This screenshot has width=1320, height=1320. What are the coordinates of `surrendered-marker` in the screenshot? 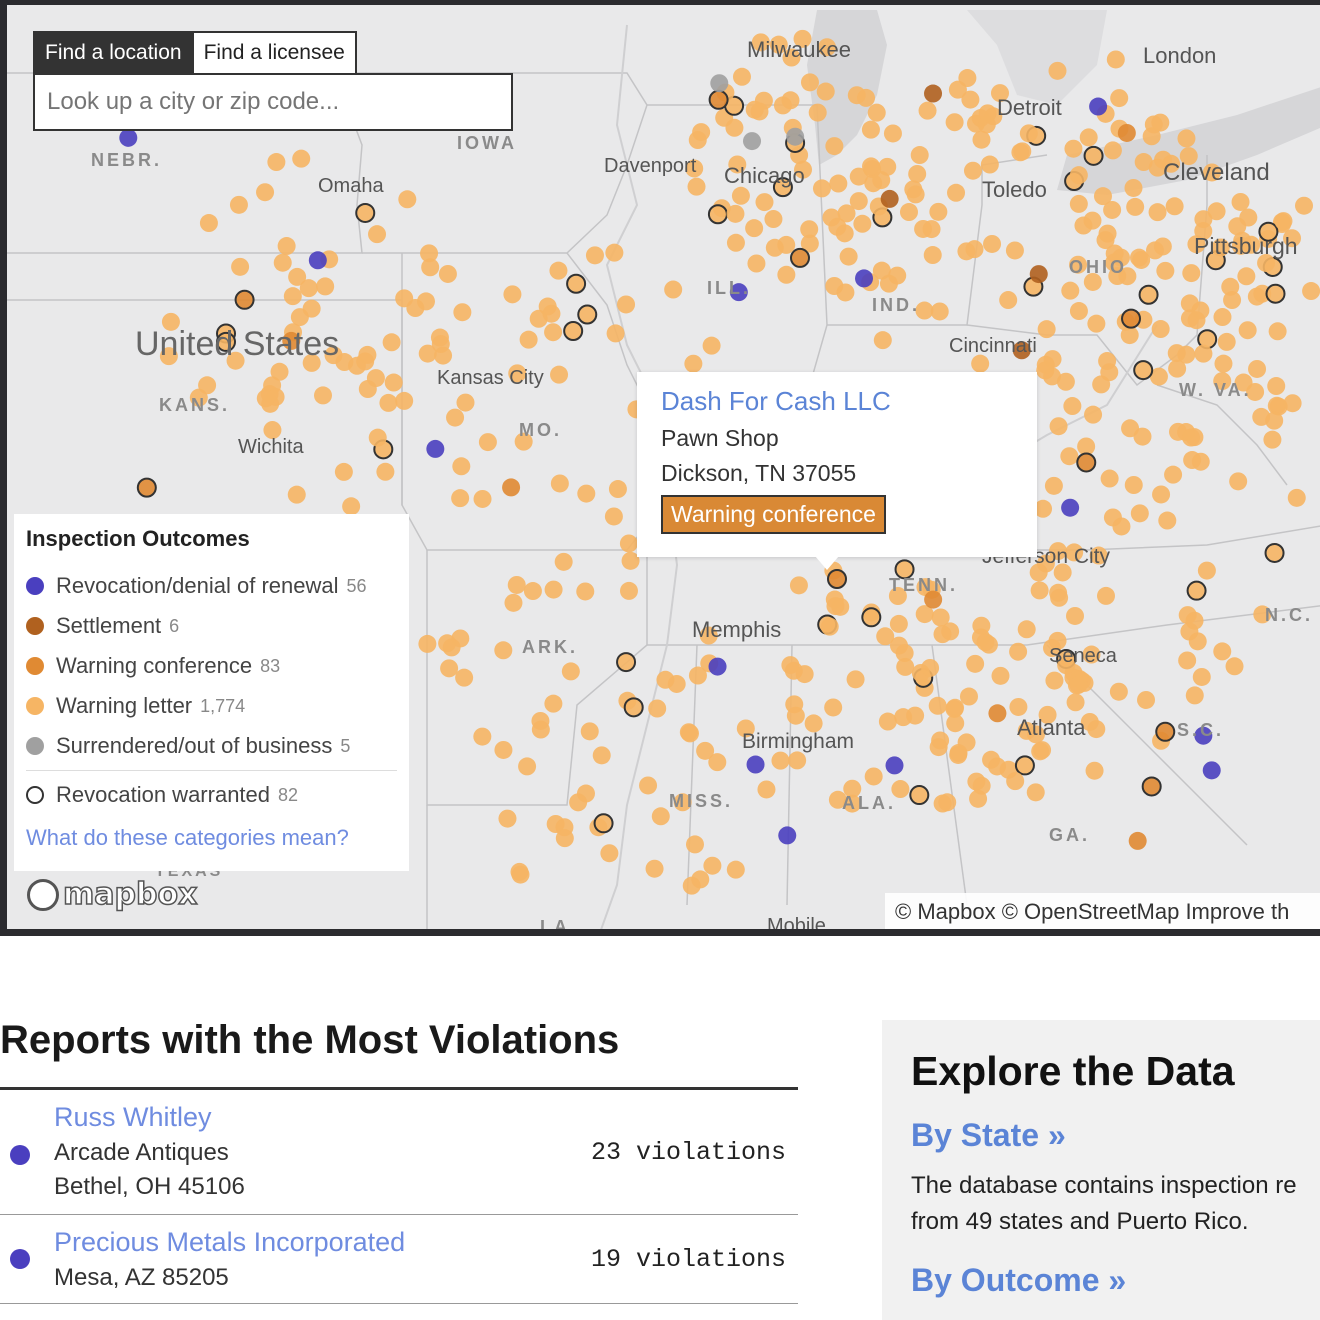 It's located at (719, 83).